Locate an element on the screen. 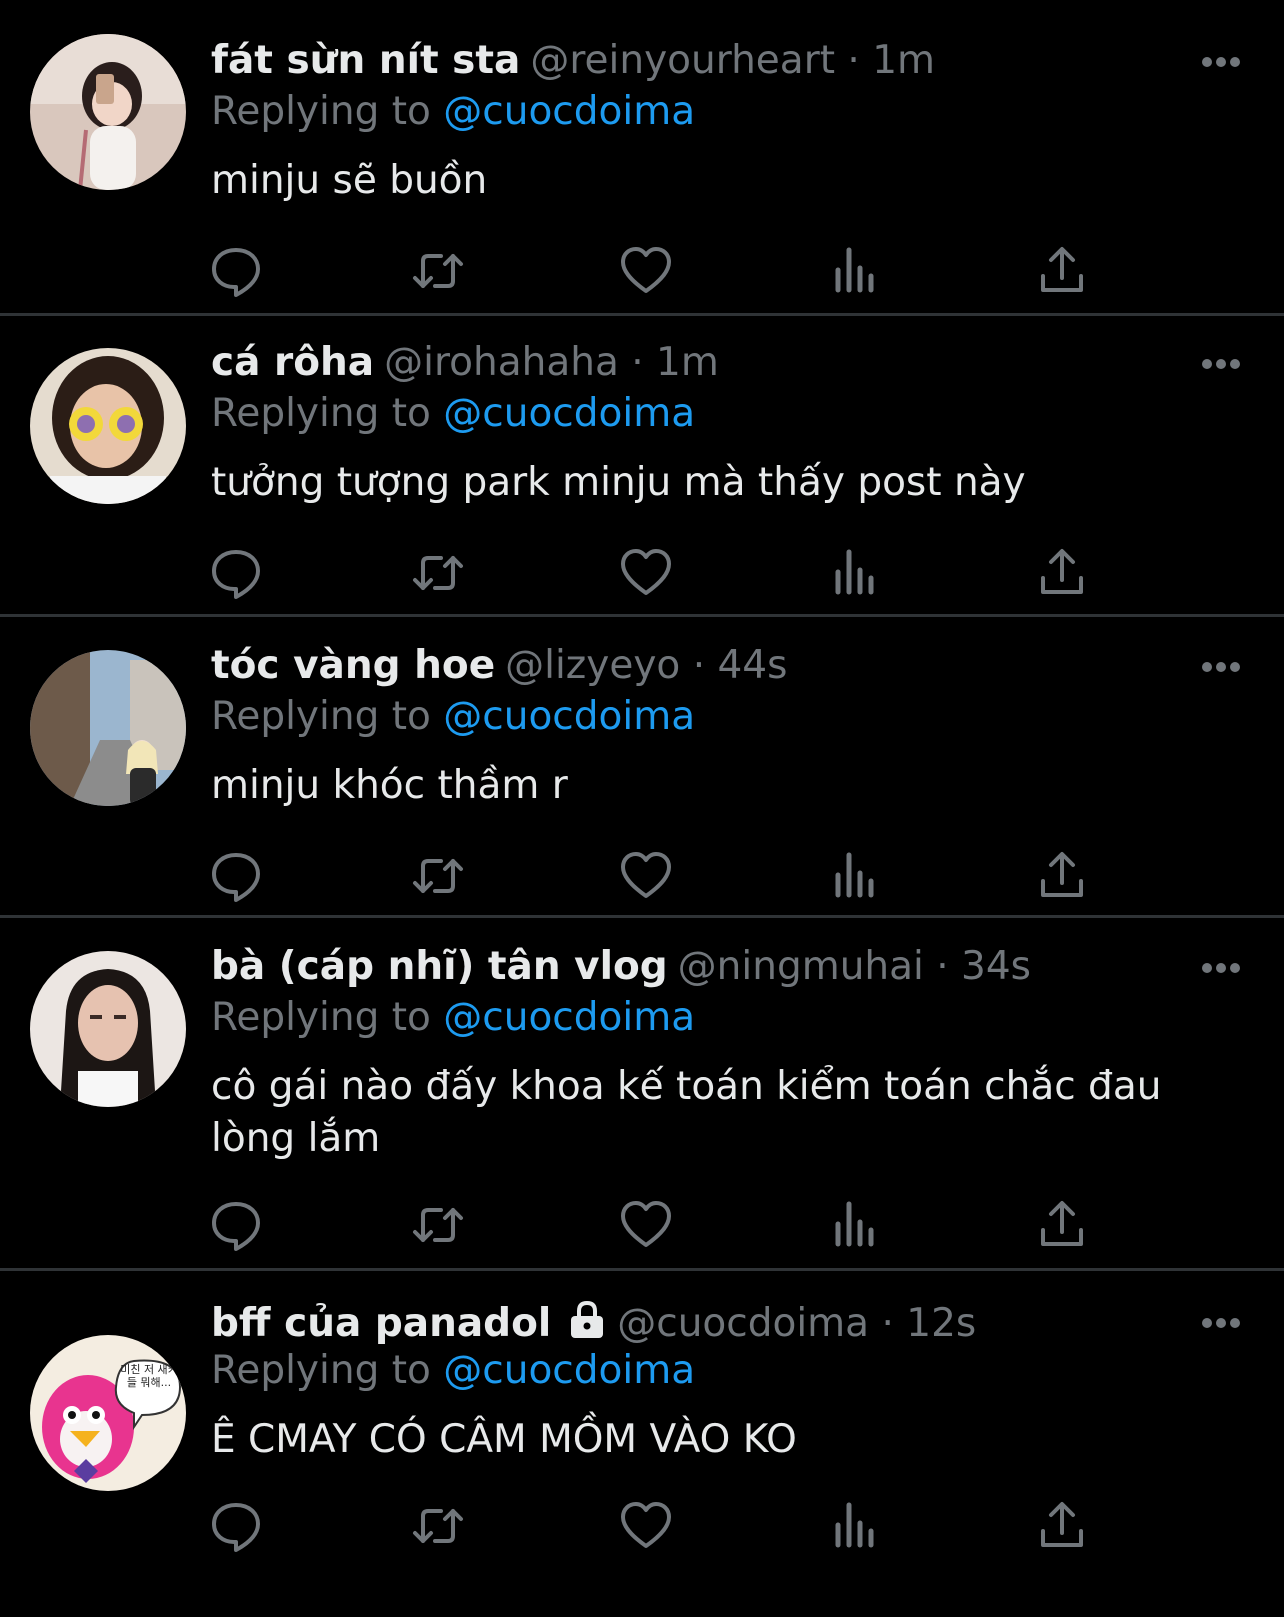 This screenshot has height=1617, width=1284. handle-time: @reinyourheart · 1m is located at coordinates (732, 60).